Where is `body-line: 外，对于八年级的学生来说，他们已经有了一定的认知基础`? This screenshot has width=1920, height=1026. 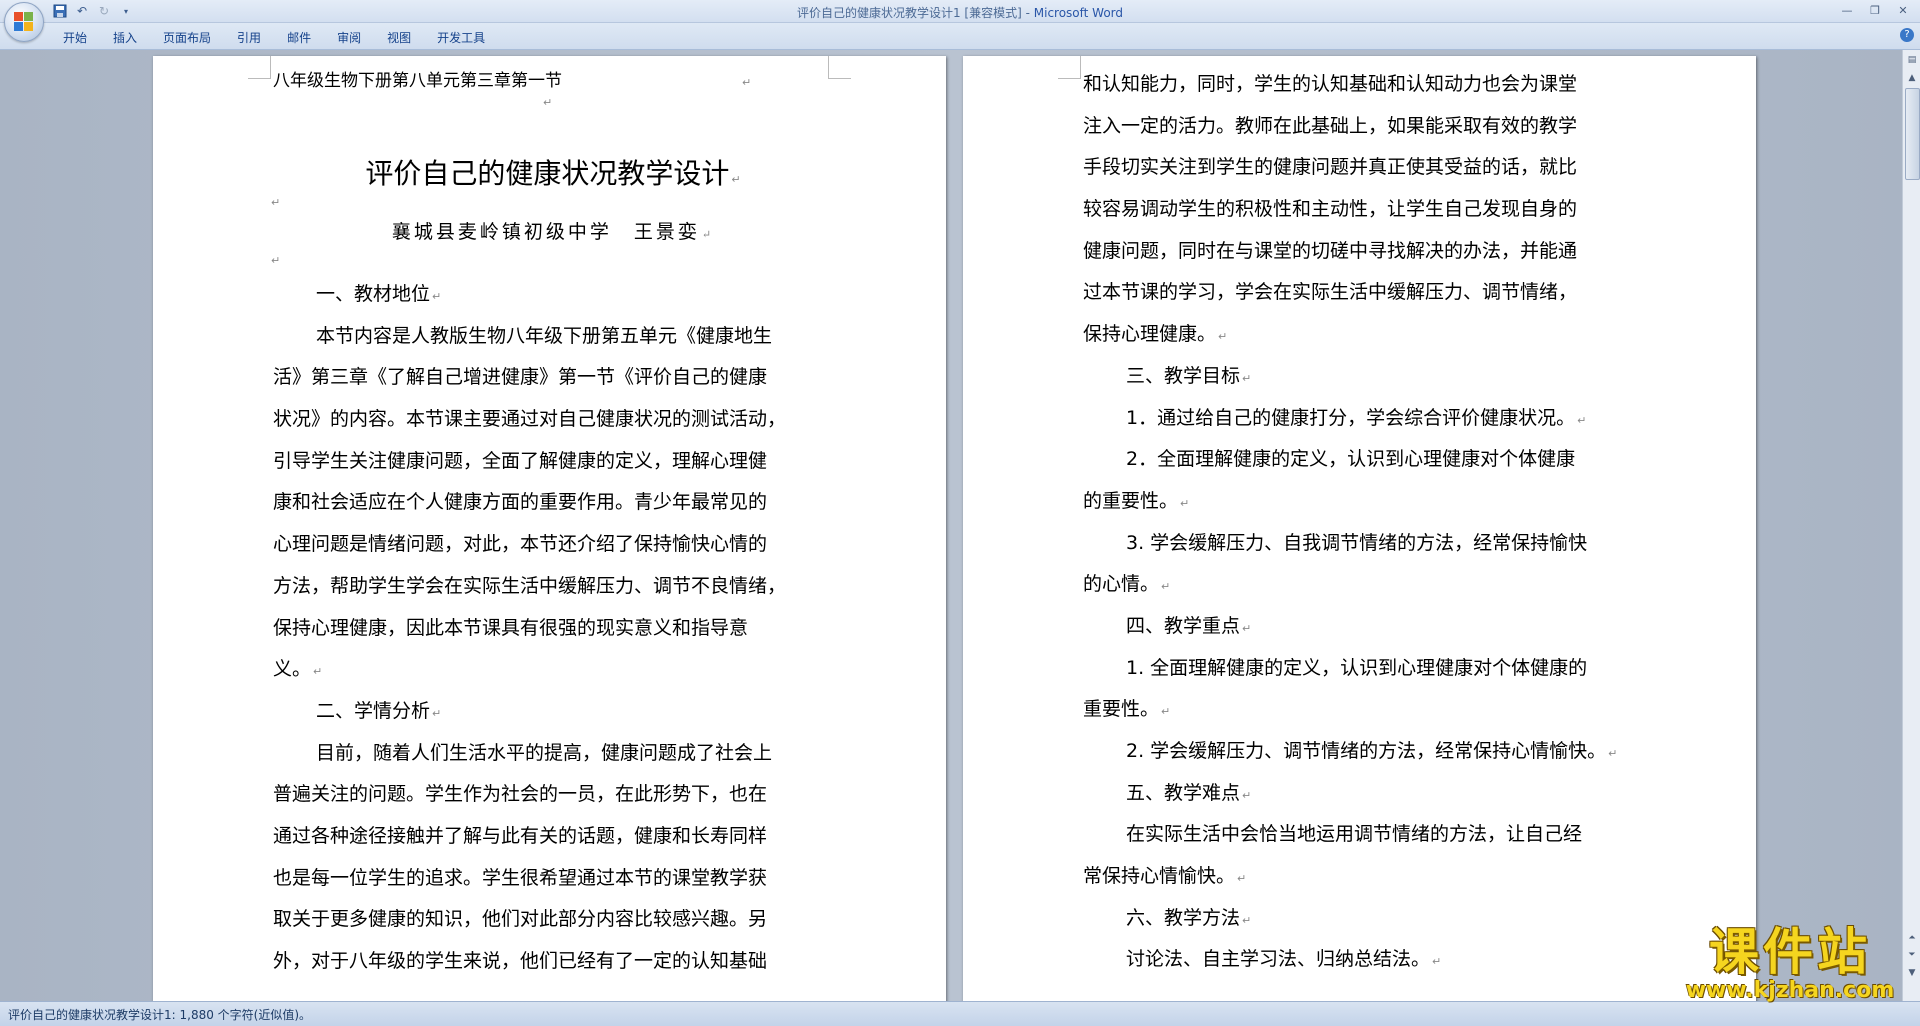
body-line: 外，对于八年级的学生来说，他们已经有了一定的认知基础 is located at coordinates (520, 961).